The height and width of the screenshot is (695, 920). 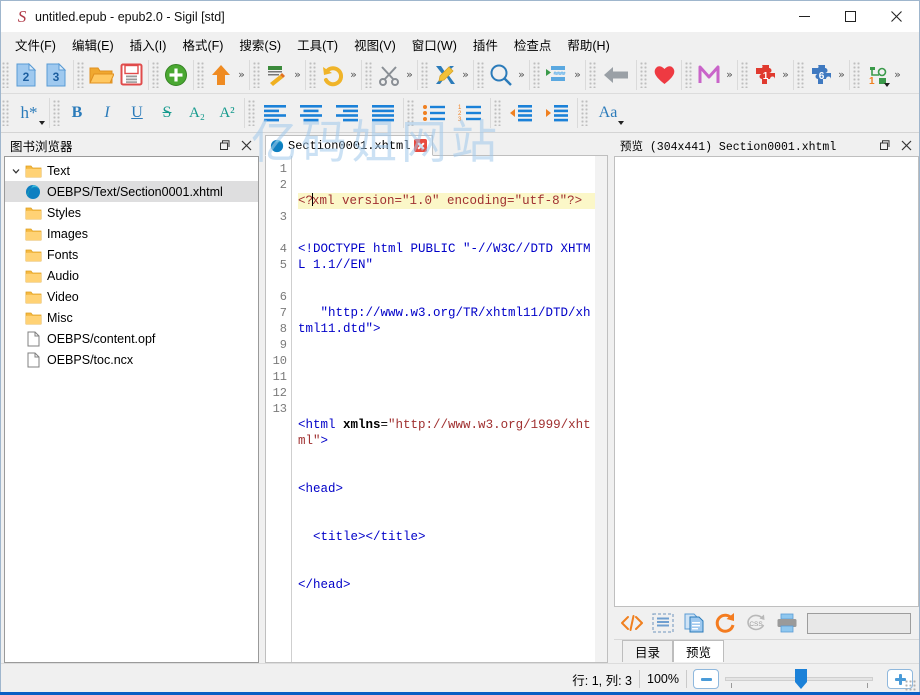 I want to click on underline-button: U, so click(x=137, y=113).